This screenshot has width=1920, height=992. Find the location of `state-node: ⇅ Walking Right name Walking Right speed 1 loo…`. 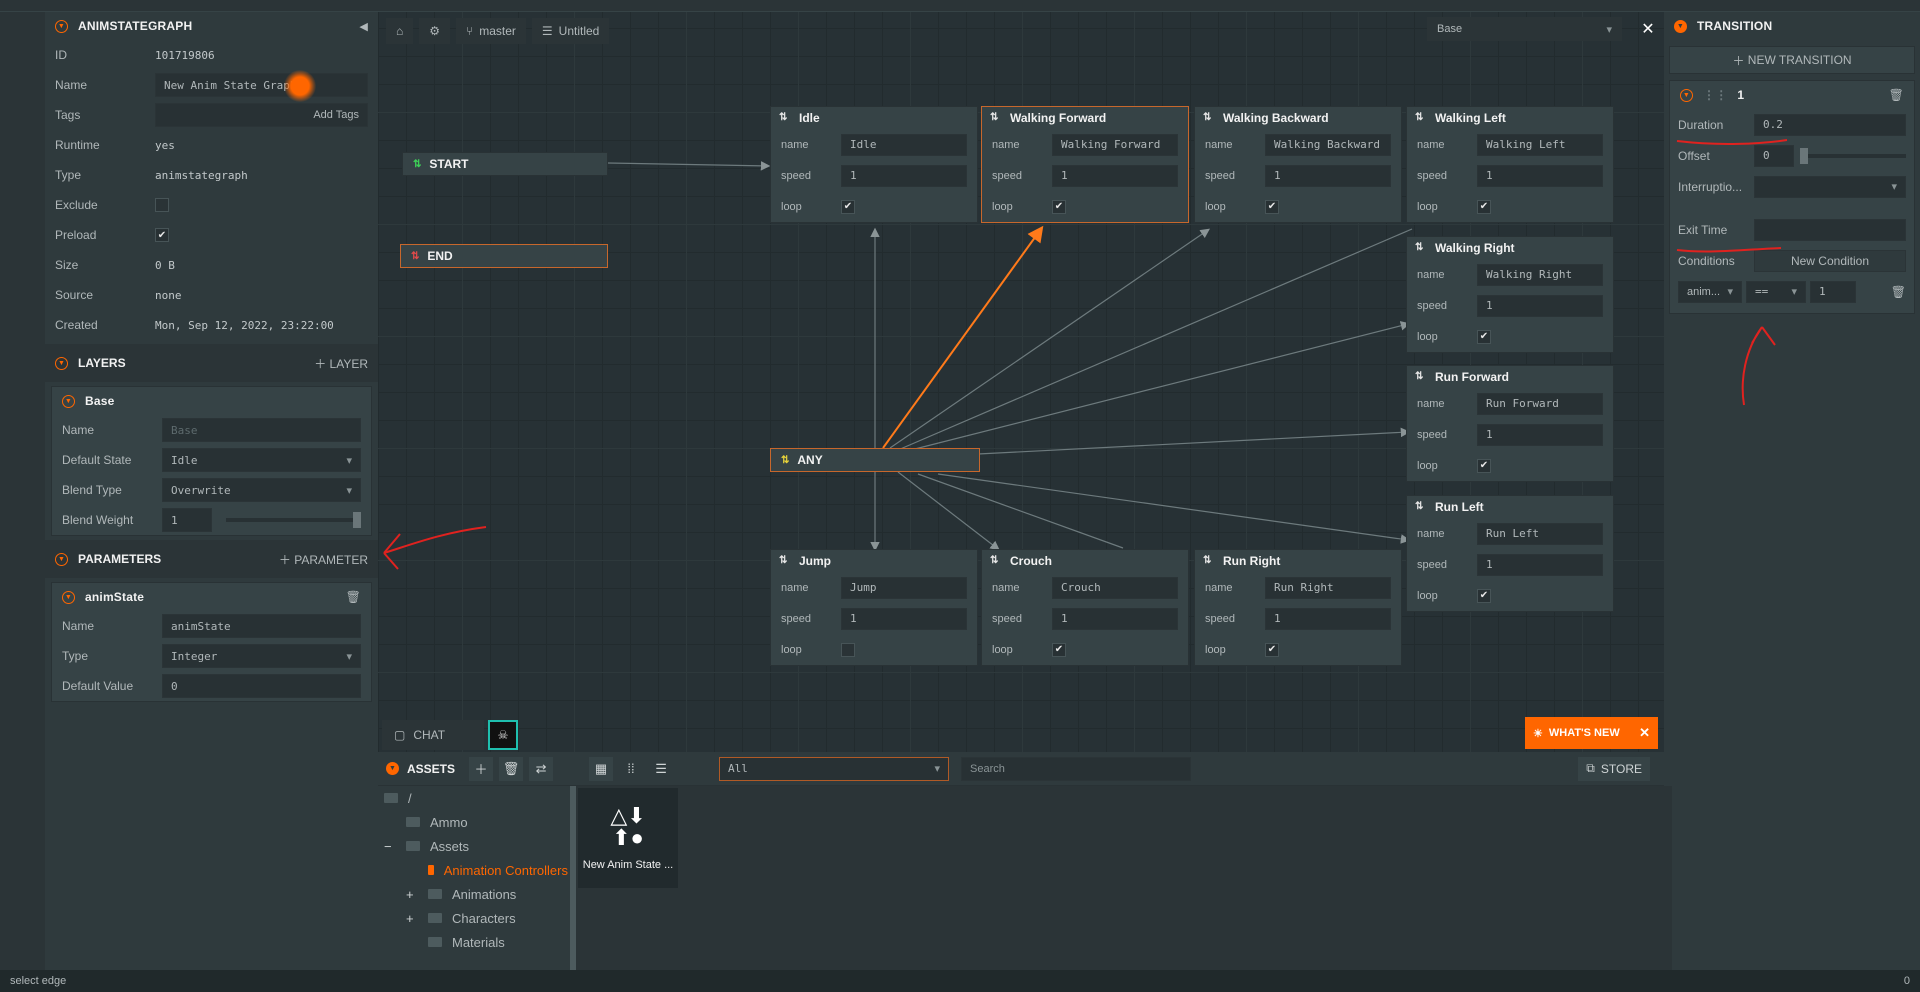

state-node: ⇅ Walking Right name Walking Right speed 1 loo… is located at coordinates (1510, 294).